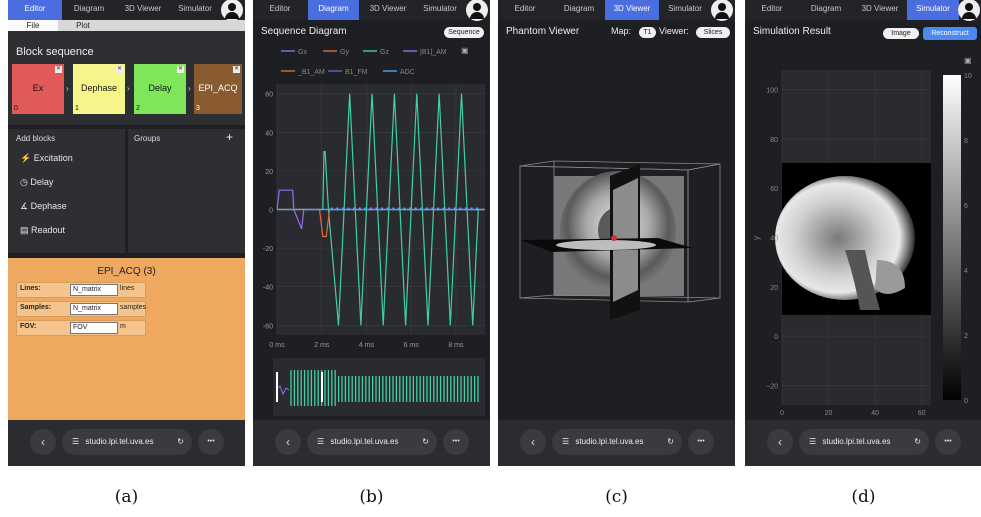  Describe the element at coordinates (674, 31) in the screenshot. I see `viewer-label: Viewer:` at that location.